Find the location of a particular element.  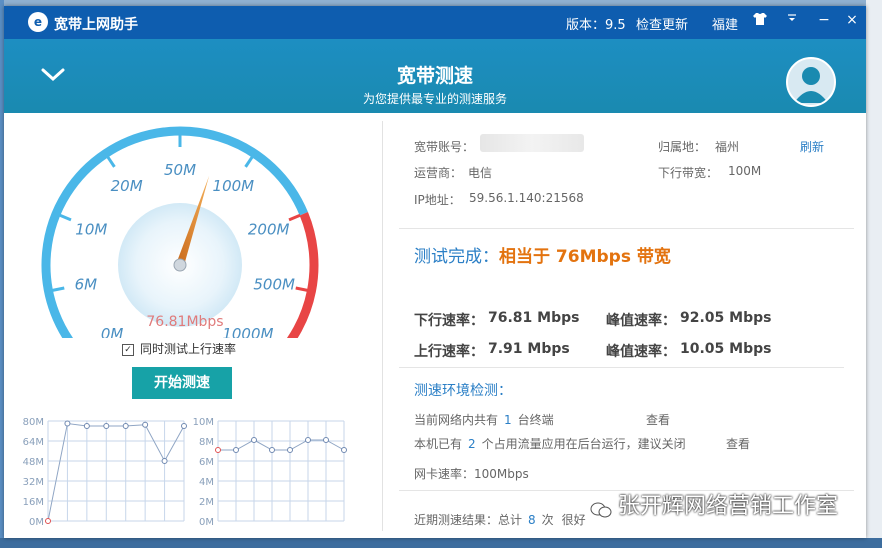

environment-check-title: 测速环境检测： is located at coordinates (463, 391).